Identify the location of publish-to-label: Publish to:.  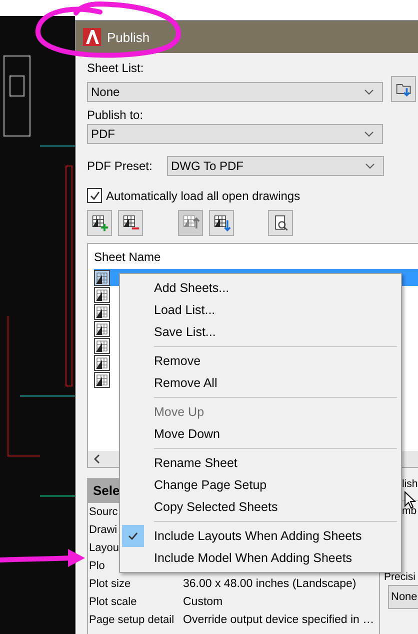
(115, 115).